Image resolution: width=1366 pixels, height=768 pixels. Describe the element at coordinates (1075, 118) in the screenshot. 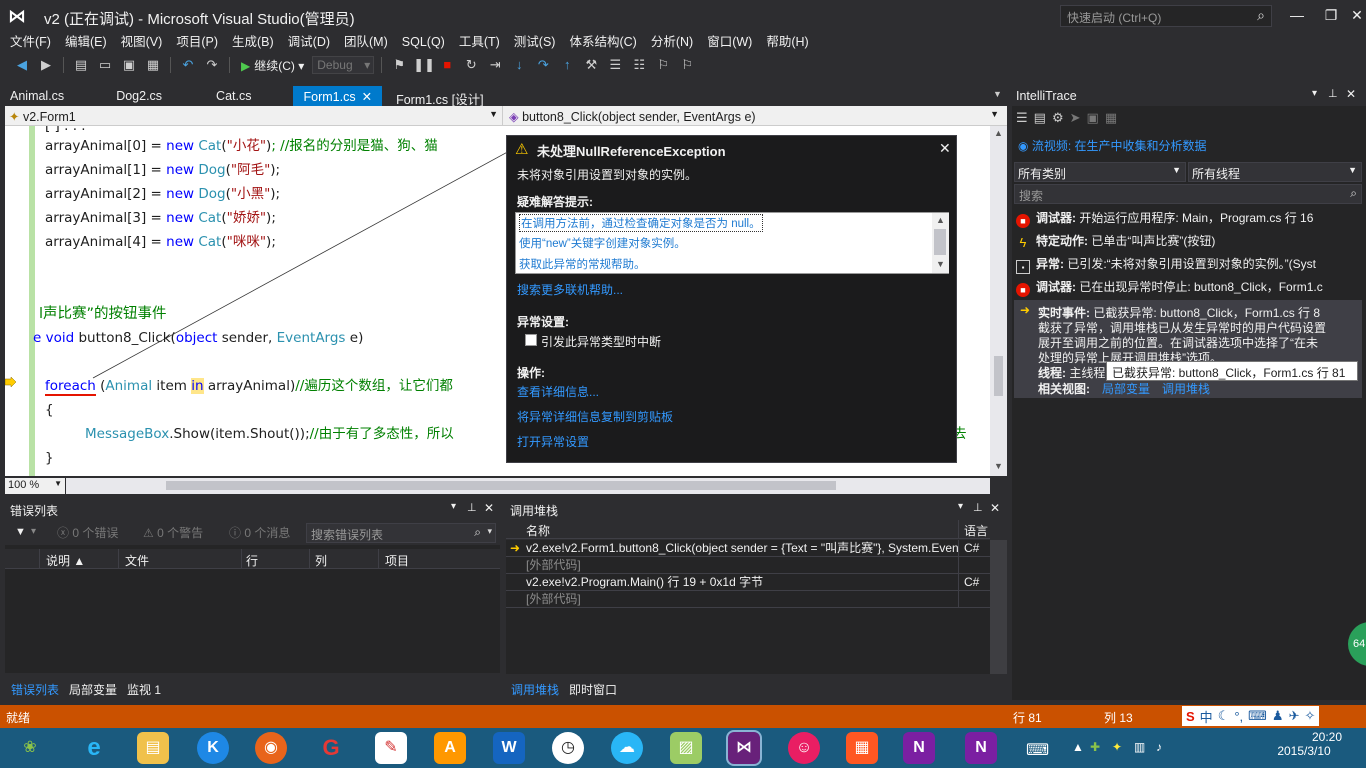

I see `navigate-icon: ➤` at that location.